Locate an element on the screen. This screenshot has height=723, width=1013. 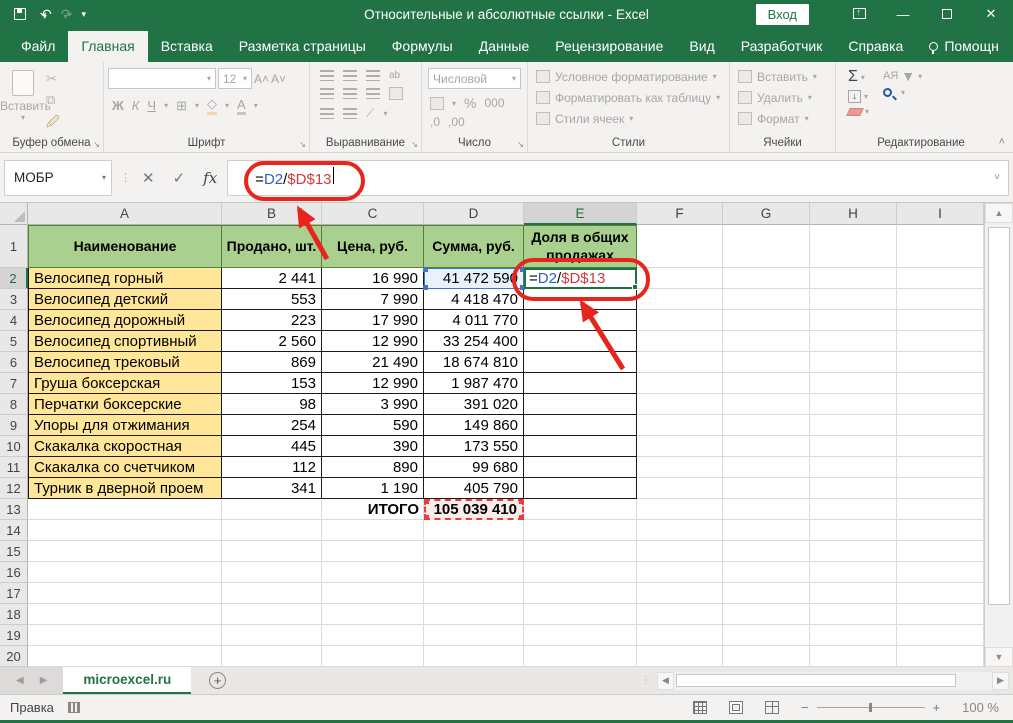
cell-B3: 553 is located at coordinates (272, 299).